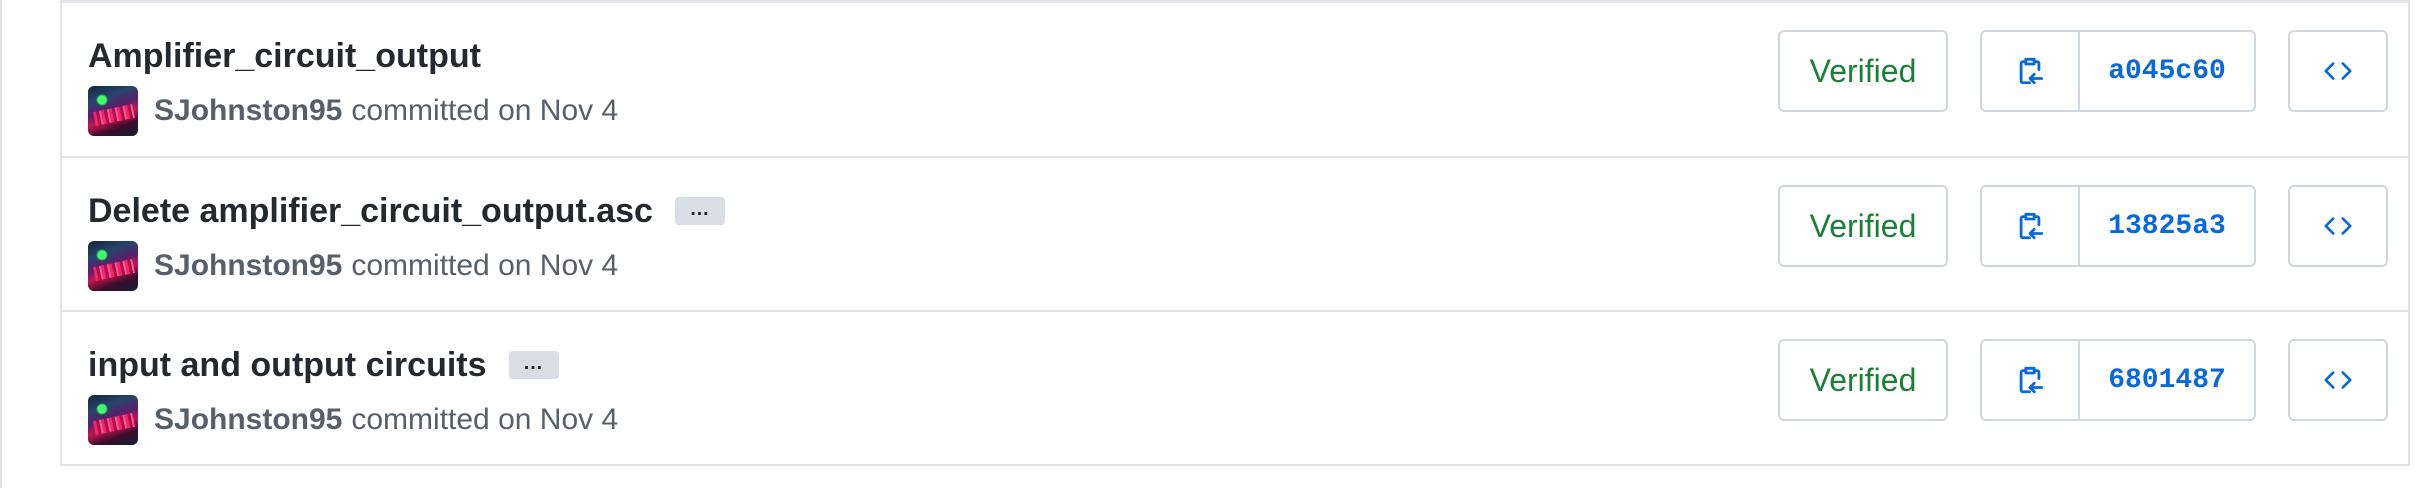 This screenshot has width=2420, height=488. I want to click on sha-button-group: 13825a3, so click(2118, 226).